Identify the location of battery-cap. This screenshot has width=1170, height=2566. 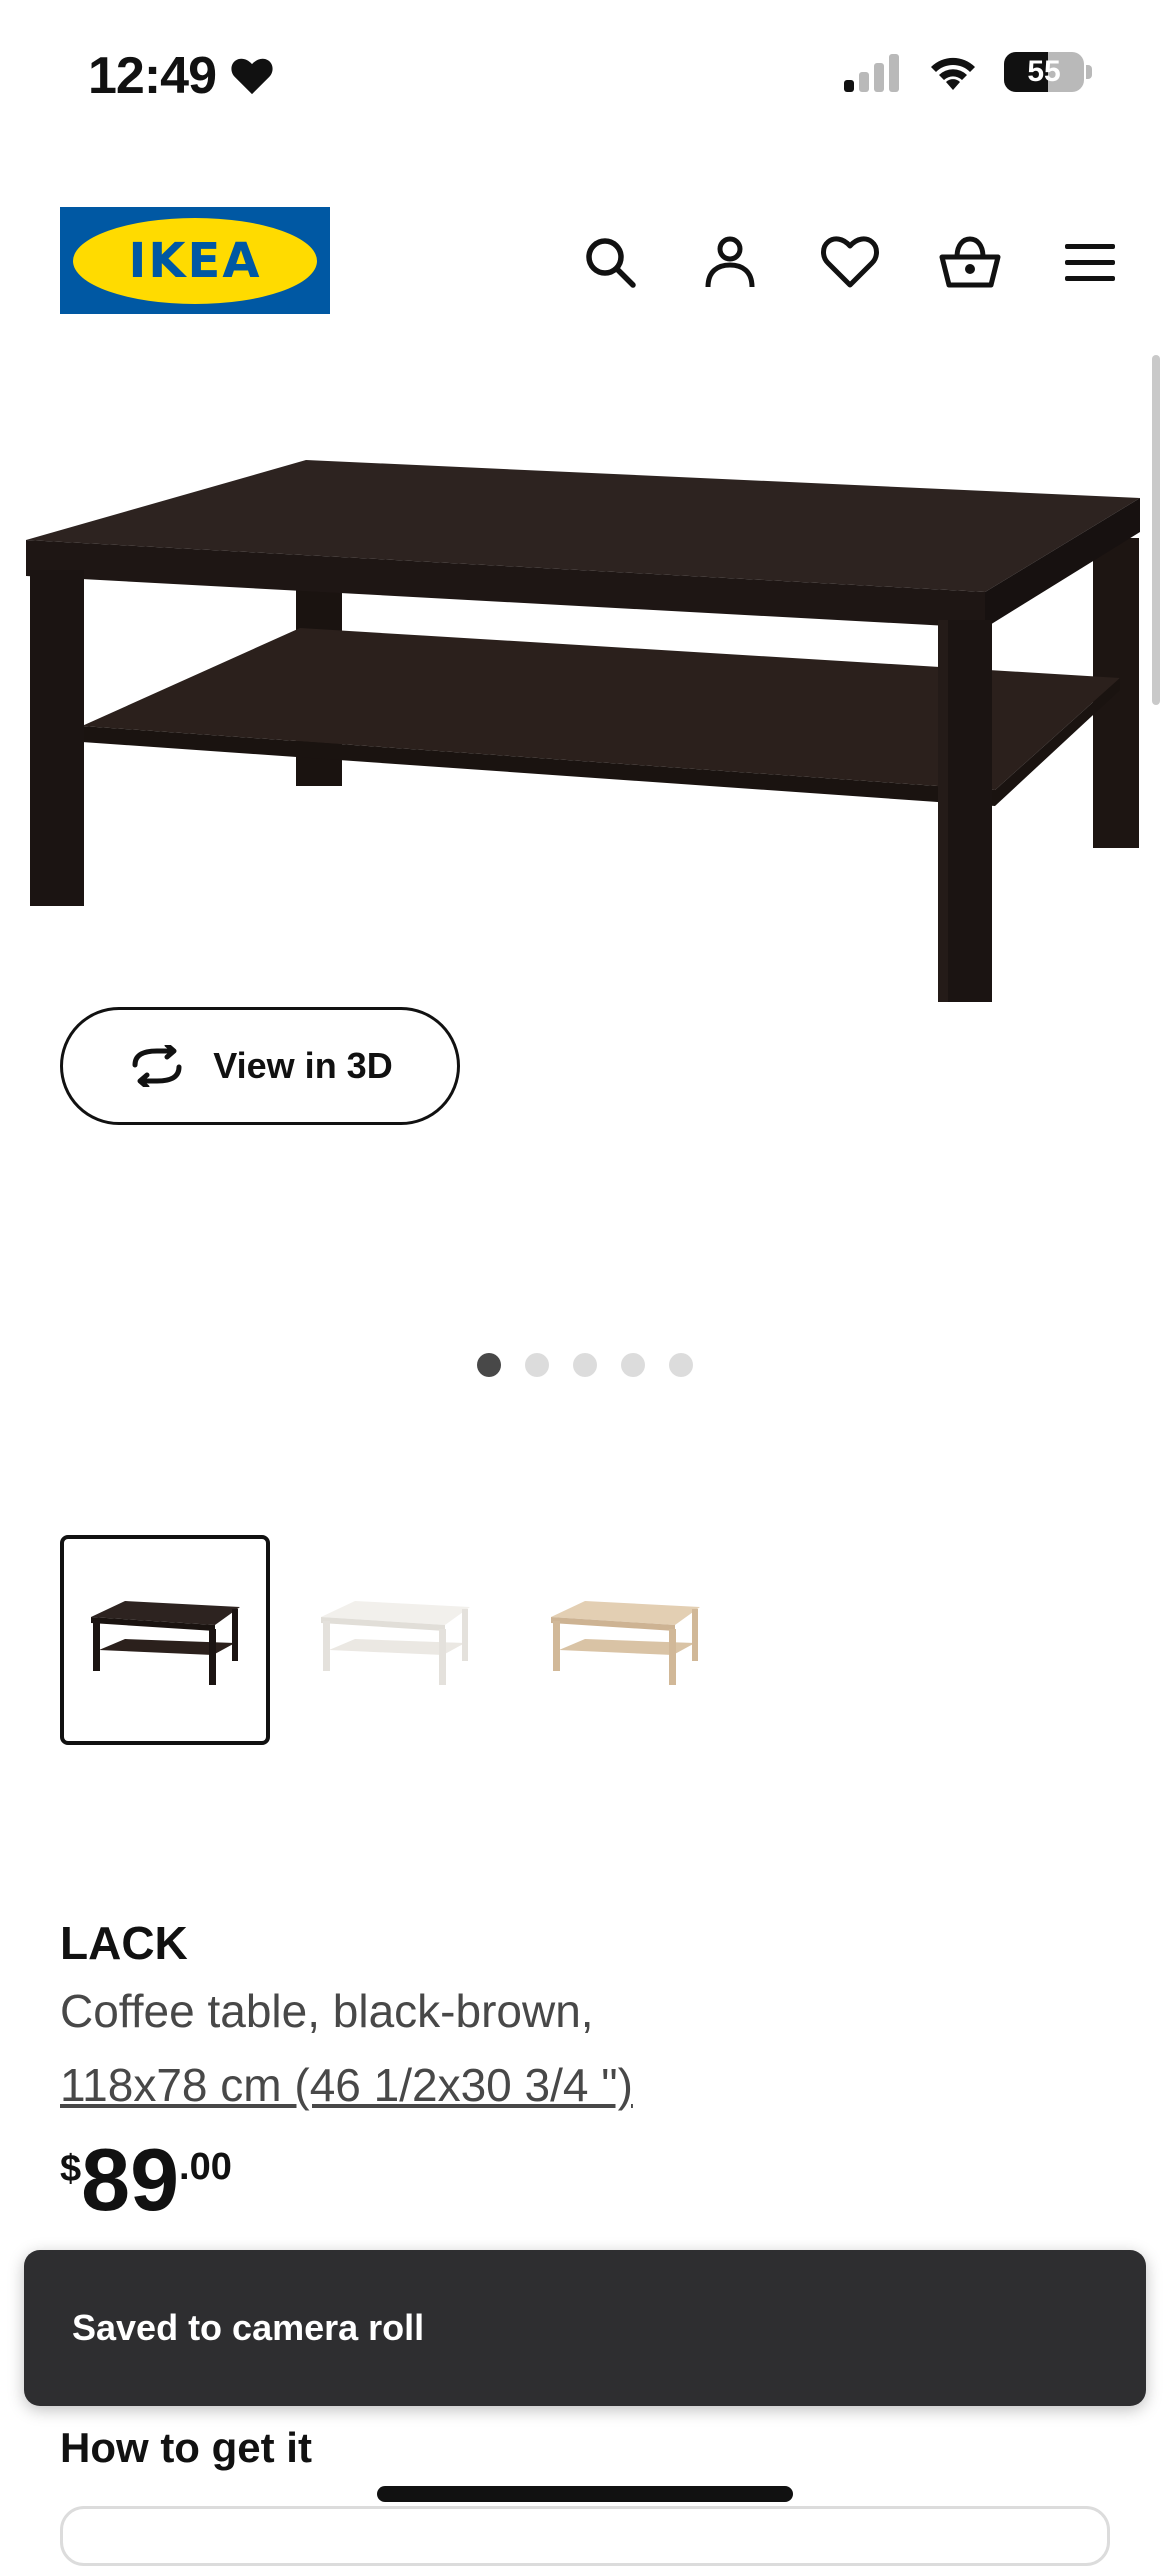
(1089, 72).